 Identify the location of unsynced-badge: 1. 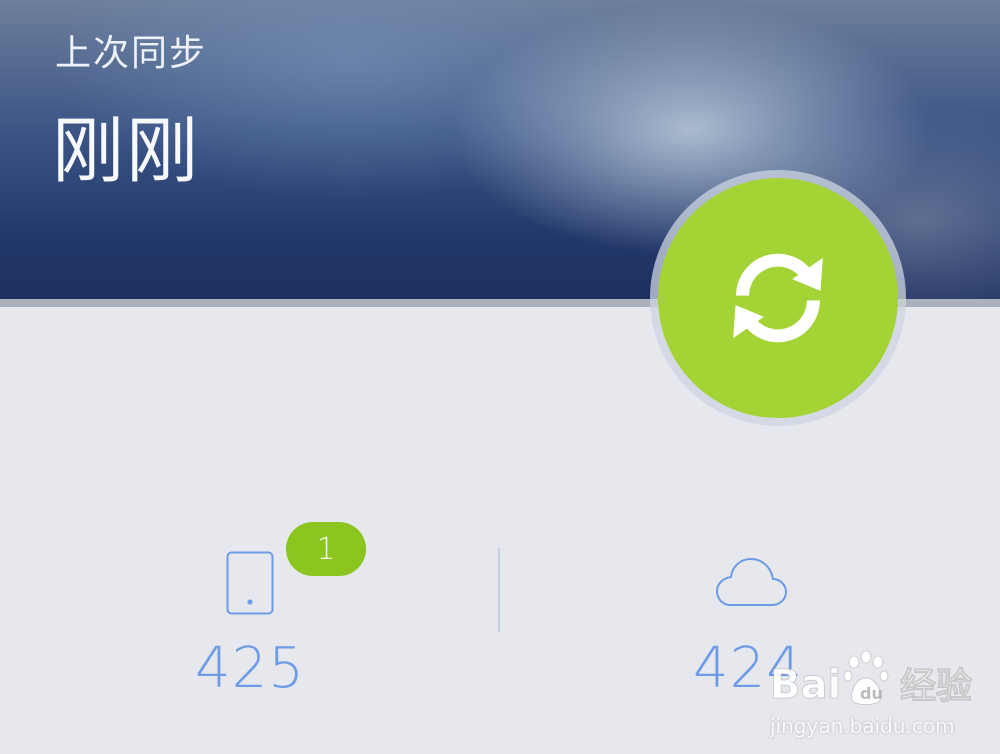
(326, 549).